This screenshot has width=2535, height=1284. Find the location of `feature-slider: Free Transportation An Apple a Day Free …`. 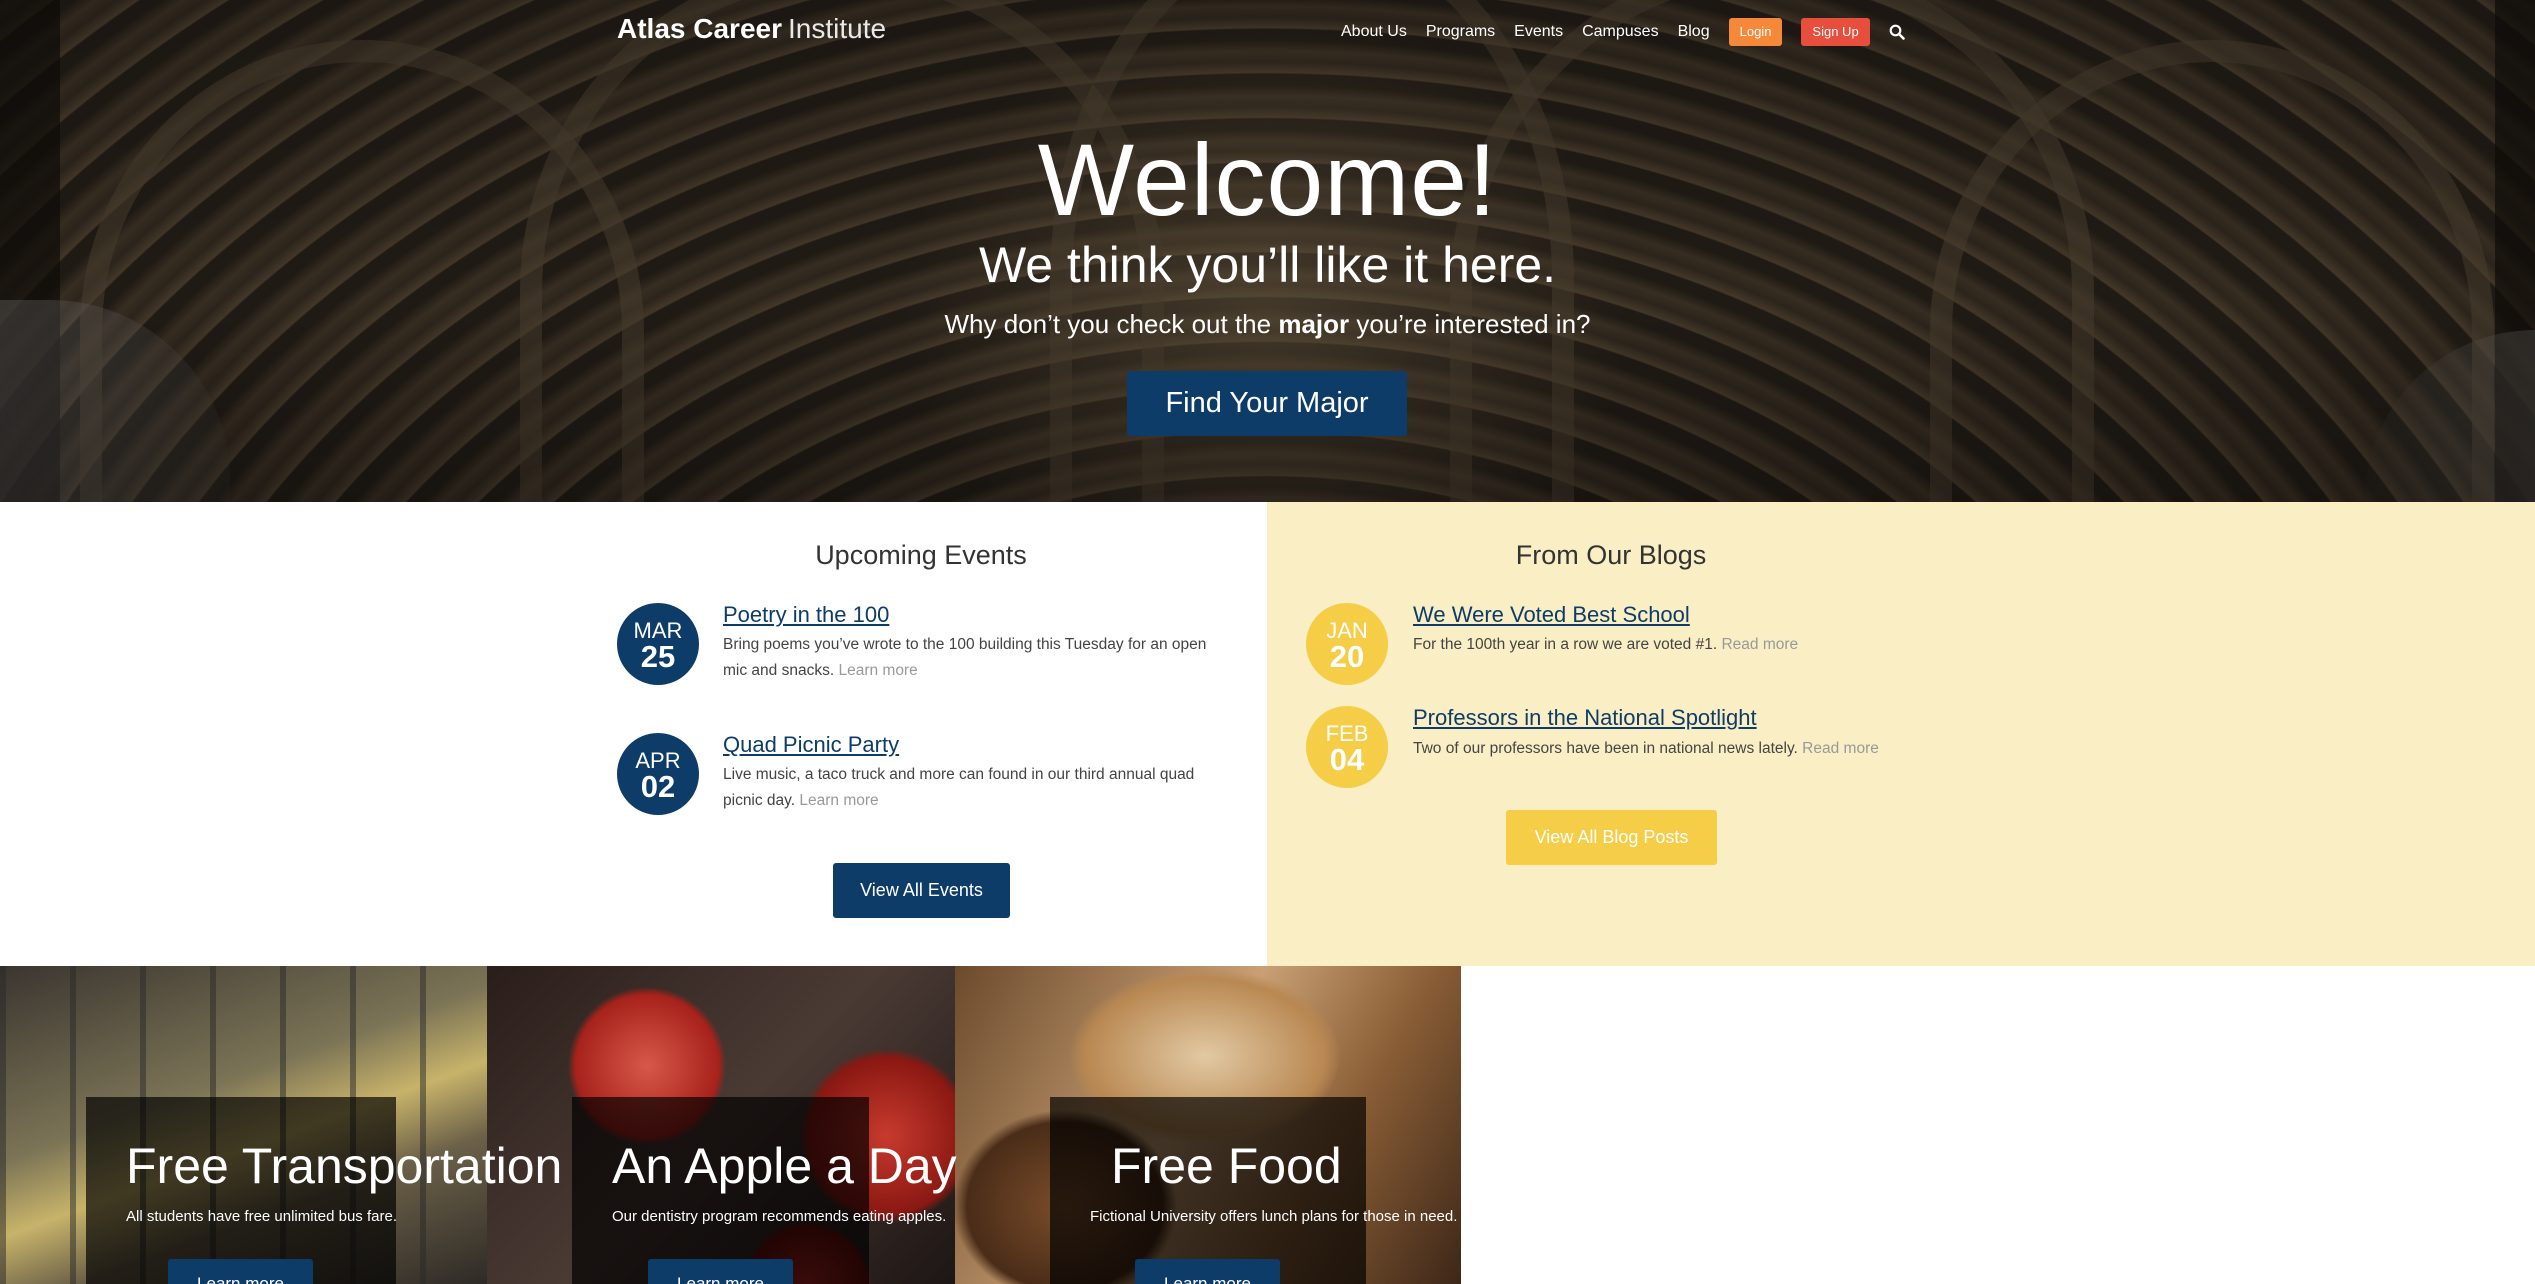

feature-slider: Free Transportation An Apple a Day Free … is located at coordinates (730, 1125).